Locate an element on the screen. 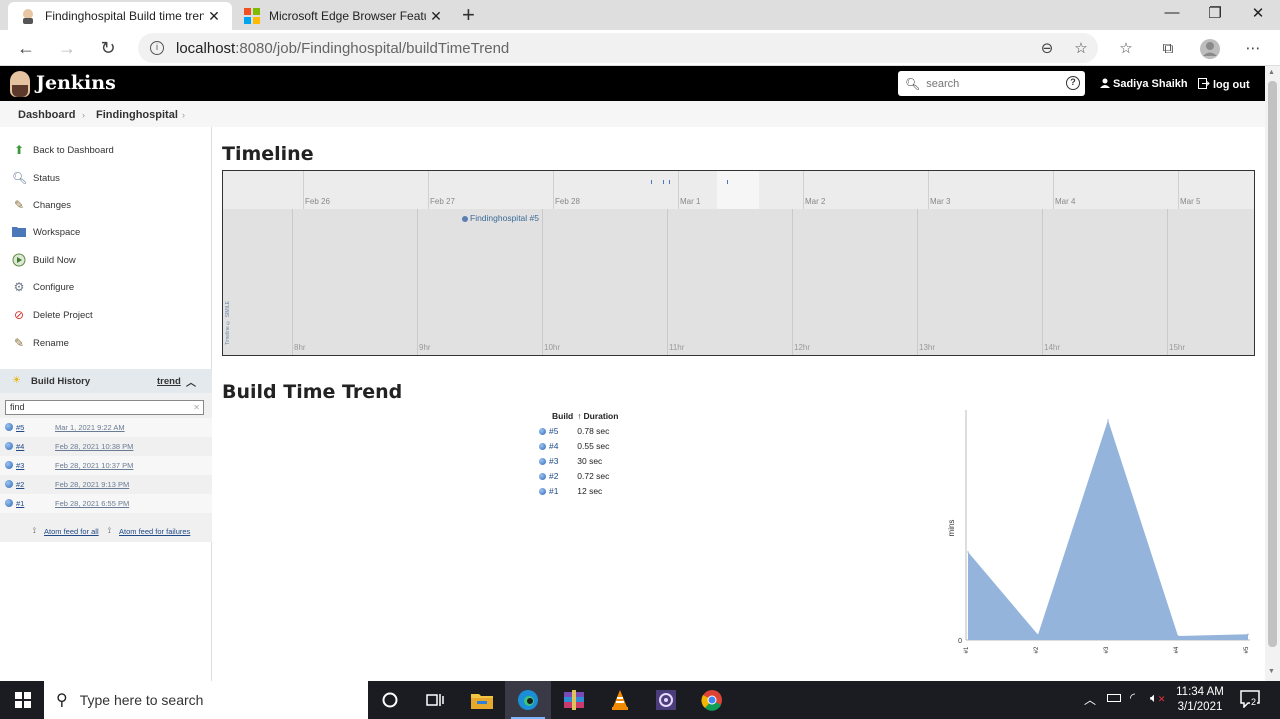 The height and width of the screenshot is (719, 1280). logout-link: log out is located at coordinates (1224, 84).